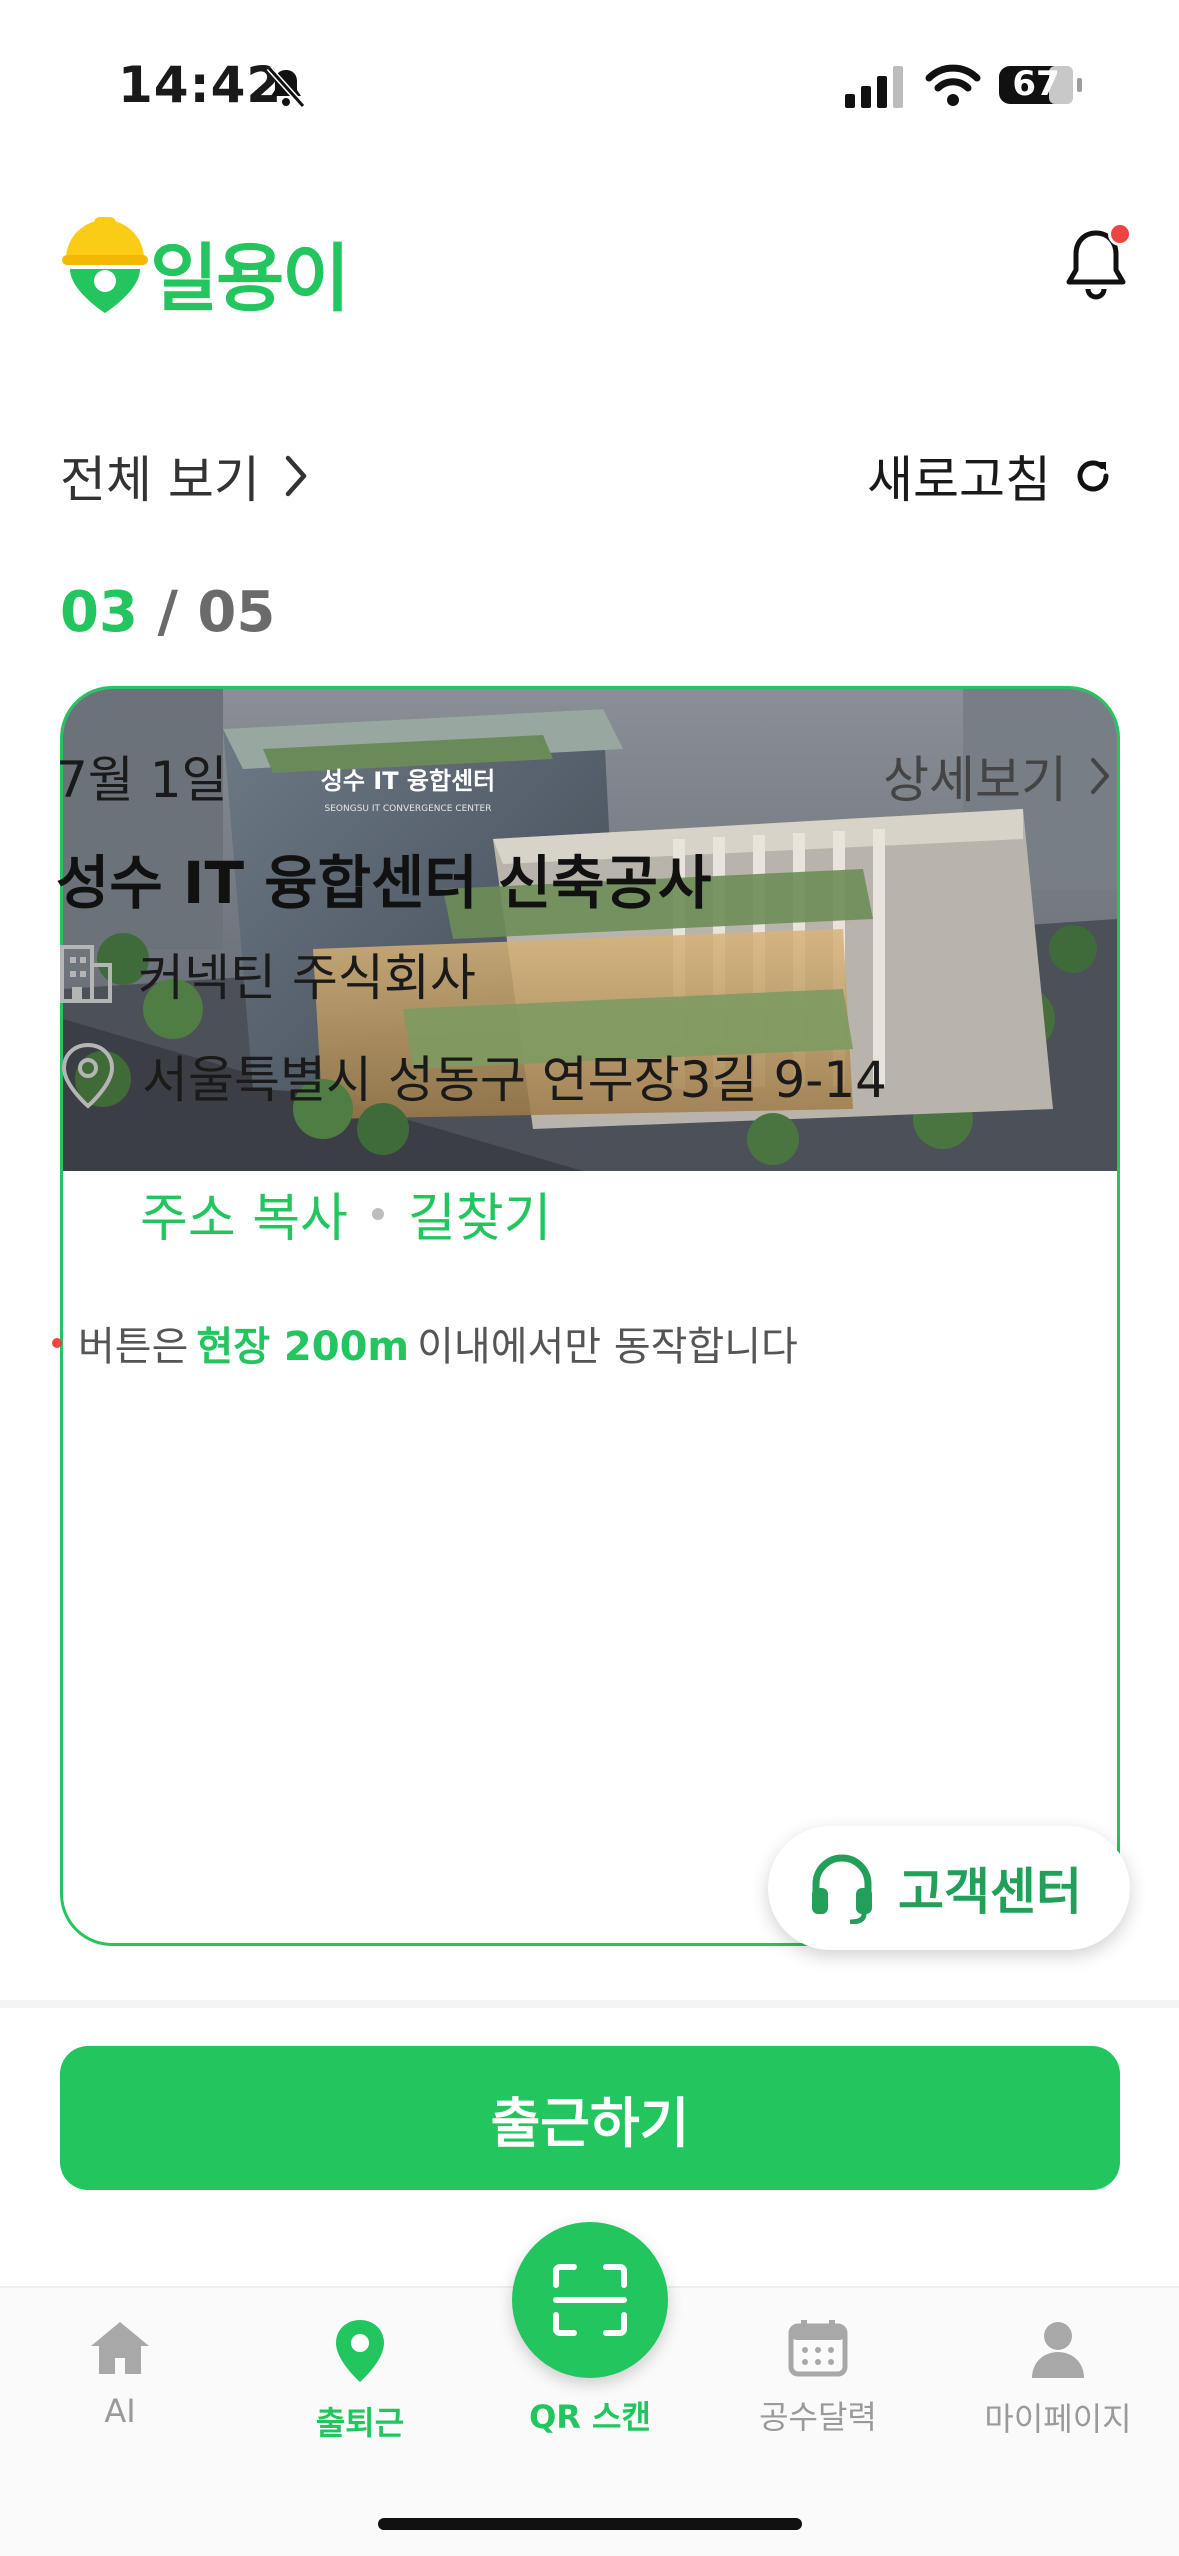  I want to click on site-title: 성수 IT 융합센터 신축공사, so click(384, 883).